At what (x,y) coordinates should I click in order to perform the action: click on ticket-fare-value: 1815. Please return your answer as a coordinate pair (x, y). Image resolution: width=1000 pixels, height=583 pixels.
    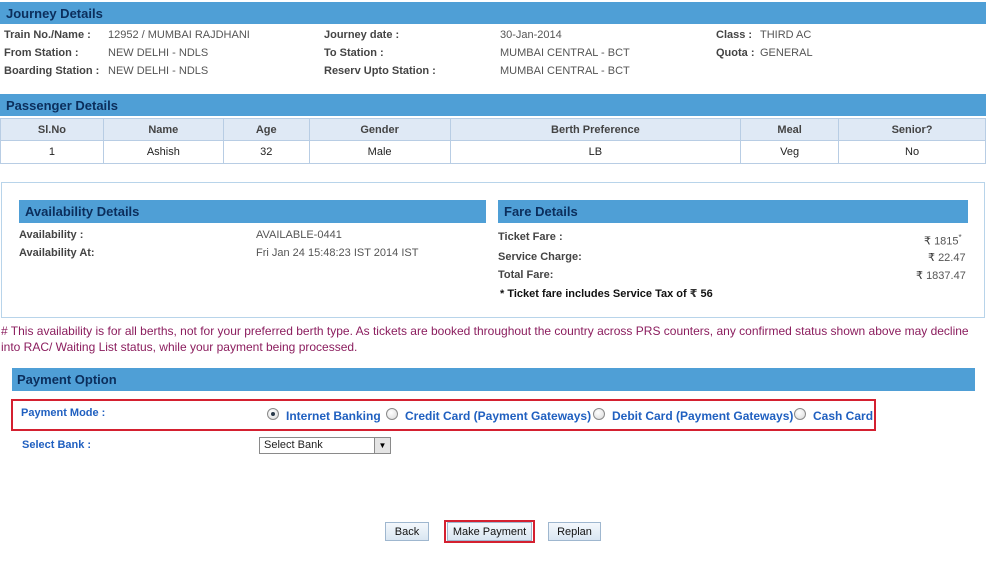
    Looking at the image, I should click on (946, 241).